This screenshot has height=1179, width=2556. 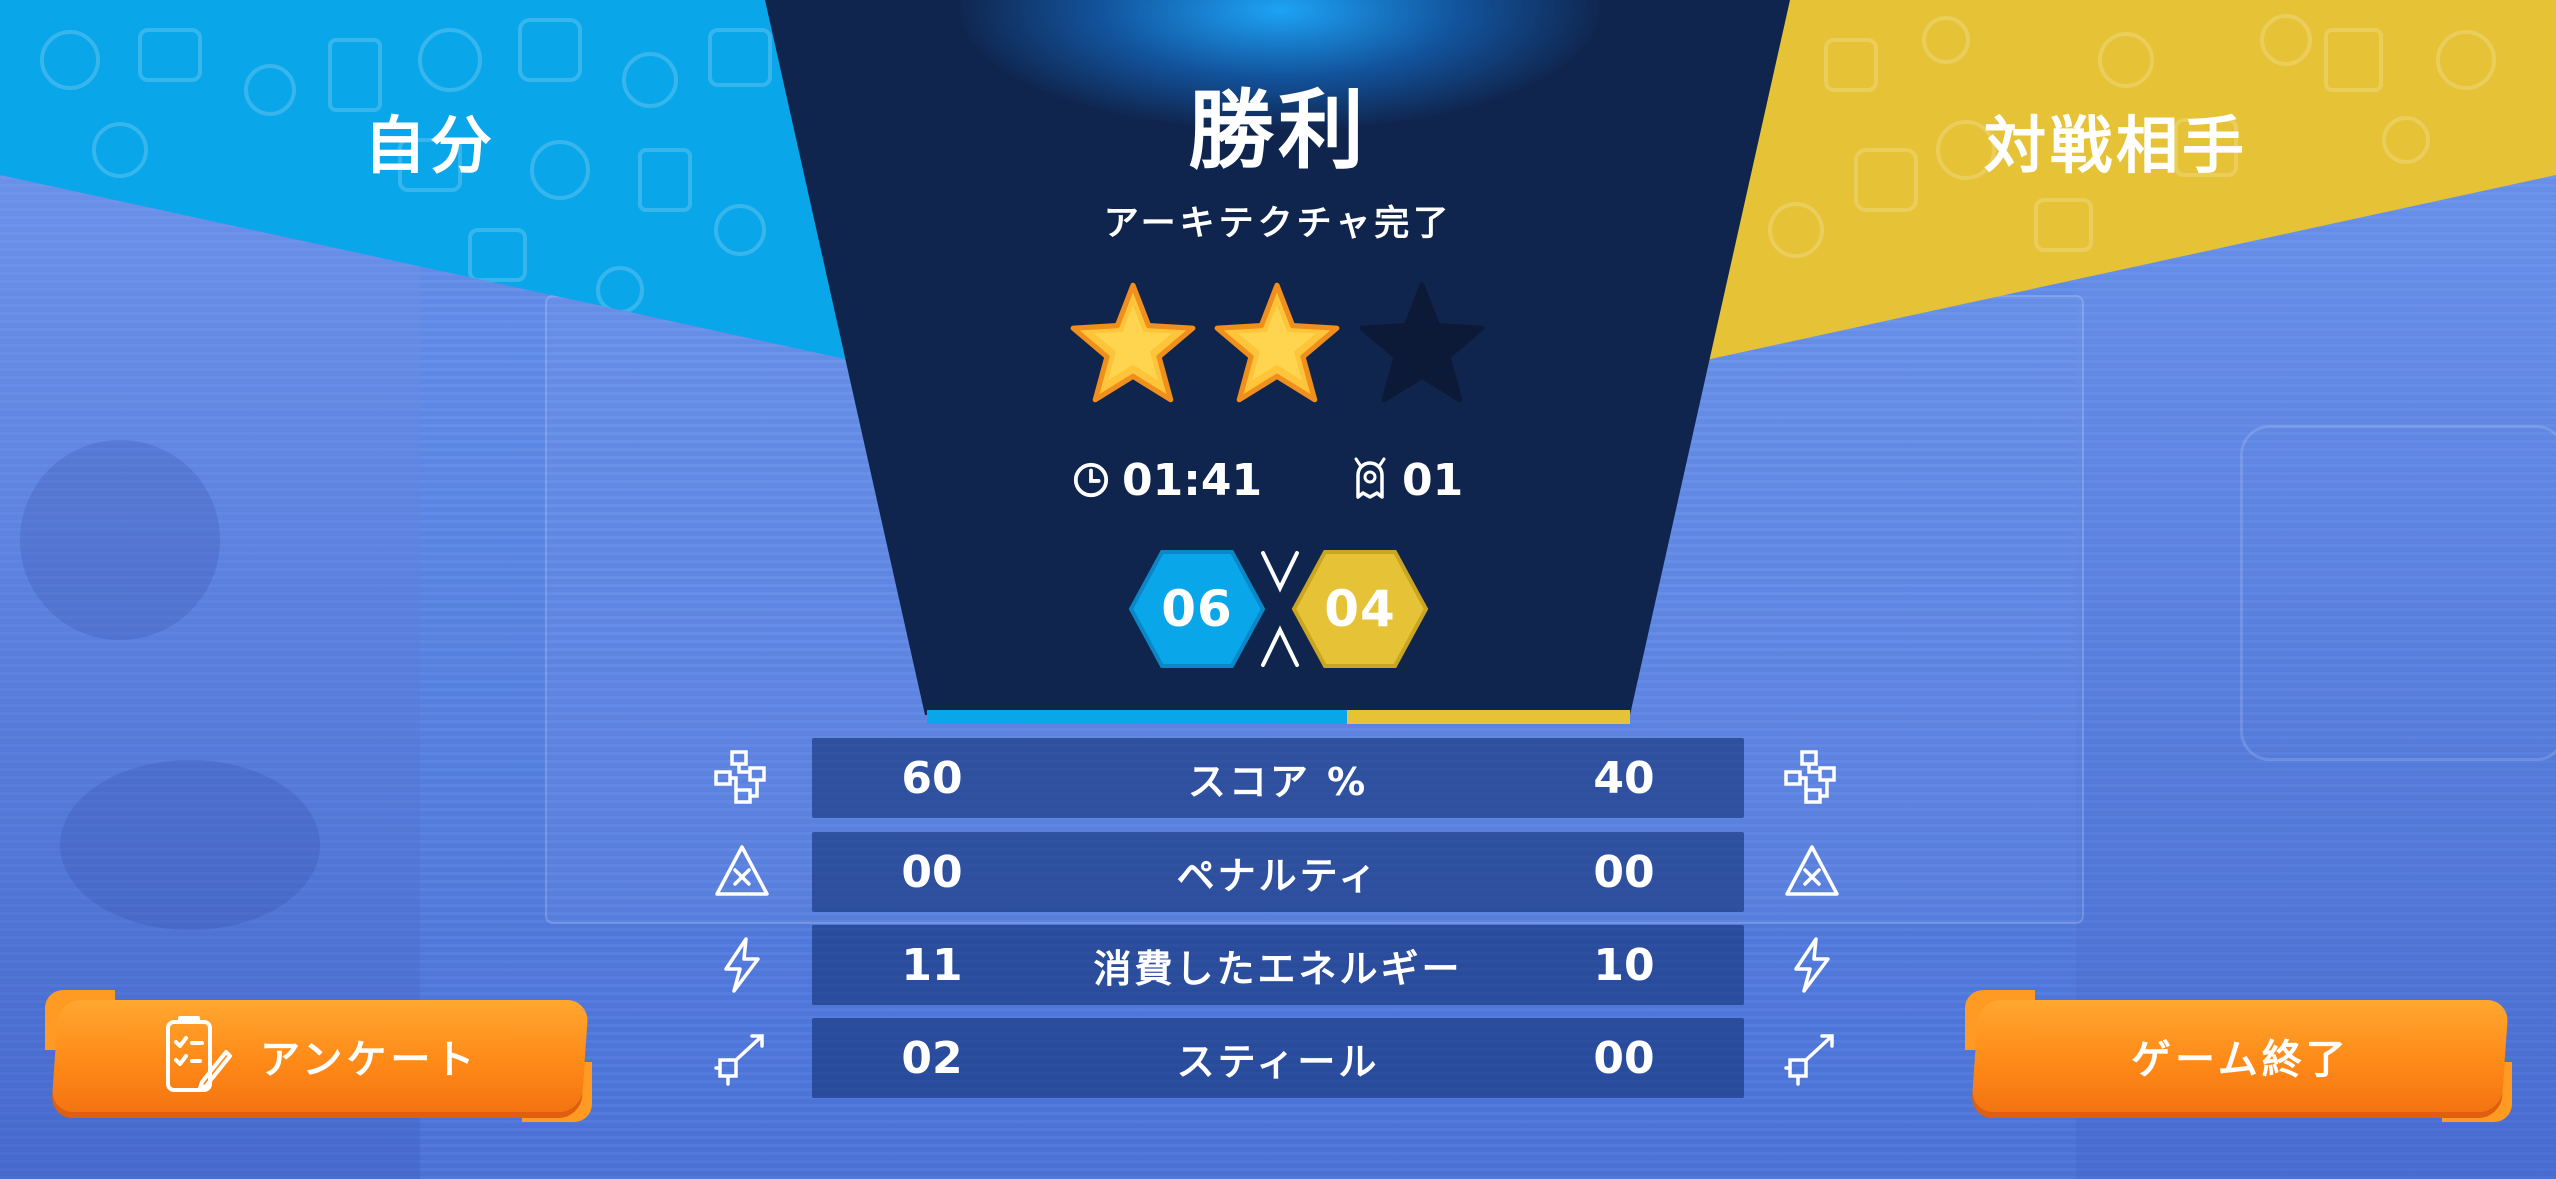 What do you see at coordinates (2115, 145) in the screenshot?
I see `opponent-label: 対戦相手` at bounding box center [2115, 145].